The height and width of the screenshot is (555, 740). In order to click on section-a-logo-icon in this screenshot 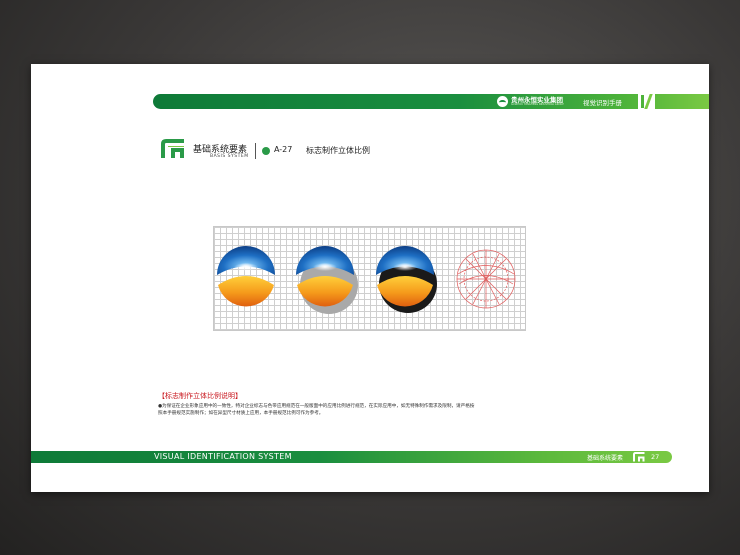, I will do `click(172, 148)`.